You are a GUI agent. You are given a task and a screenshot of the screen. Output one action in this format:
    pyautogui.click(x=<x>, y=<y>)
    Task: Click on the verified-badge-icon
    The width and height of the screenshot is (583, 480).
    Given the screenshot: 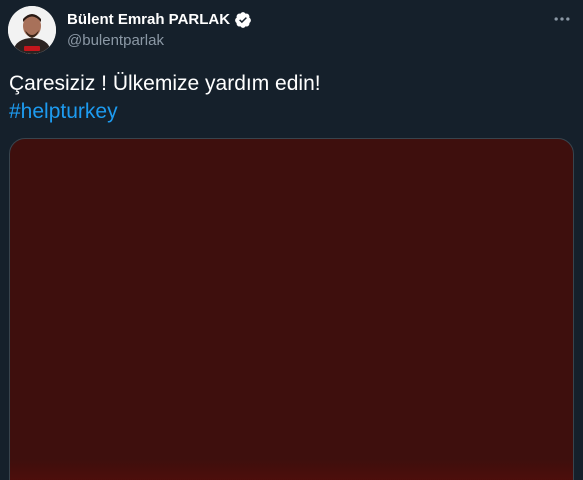 What is the action you would take?
    pyautogui.click(x=243, y=20)
    